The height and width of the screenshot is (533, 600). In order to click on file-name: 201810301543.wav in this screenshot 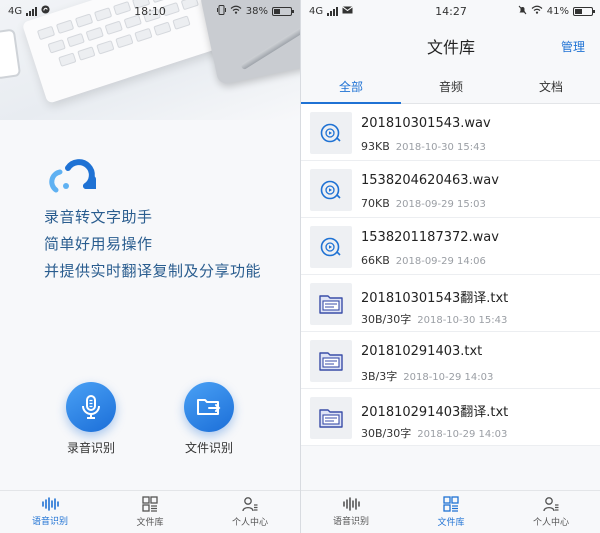, I will do `click(426, 123)`.